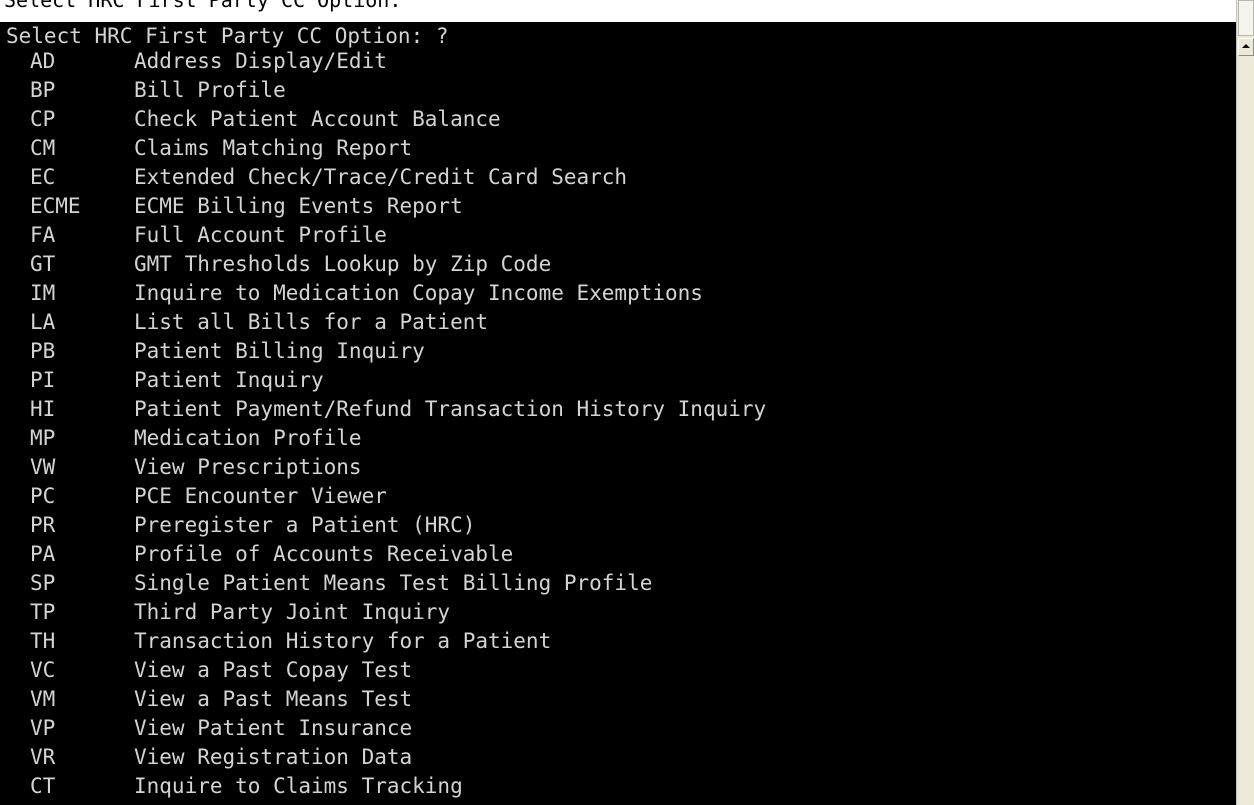 Image resolution: width=1254 pixels, height=805 pixels. What do you see at coordinates (260, 496) in the screenshot?
I see `option-label: PCE Encounter Viewer` at bounding box center [260, 496].